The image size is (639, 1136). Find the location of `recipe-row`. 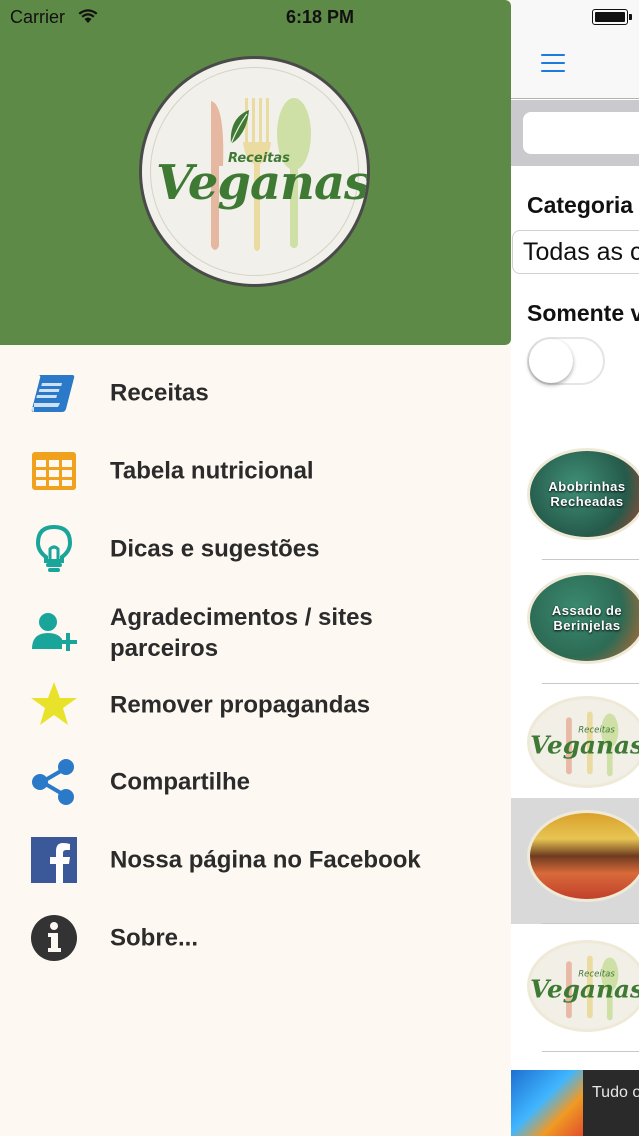

recipe-row is located at coordinates (575, 861).